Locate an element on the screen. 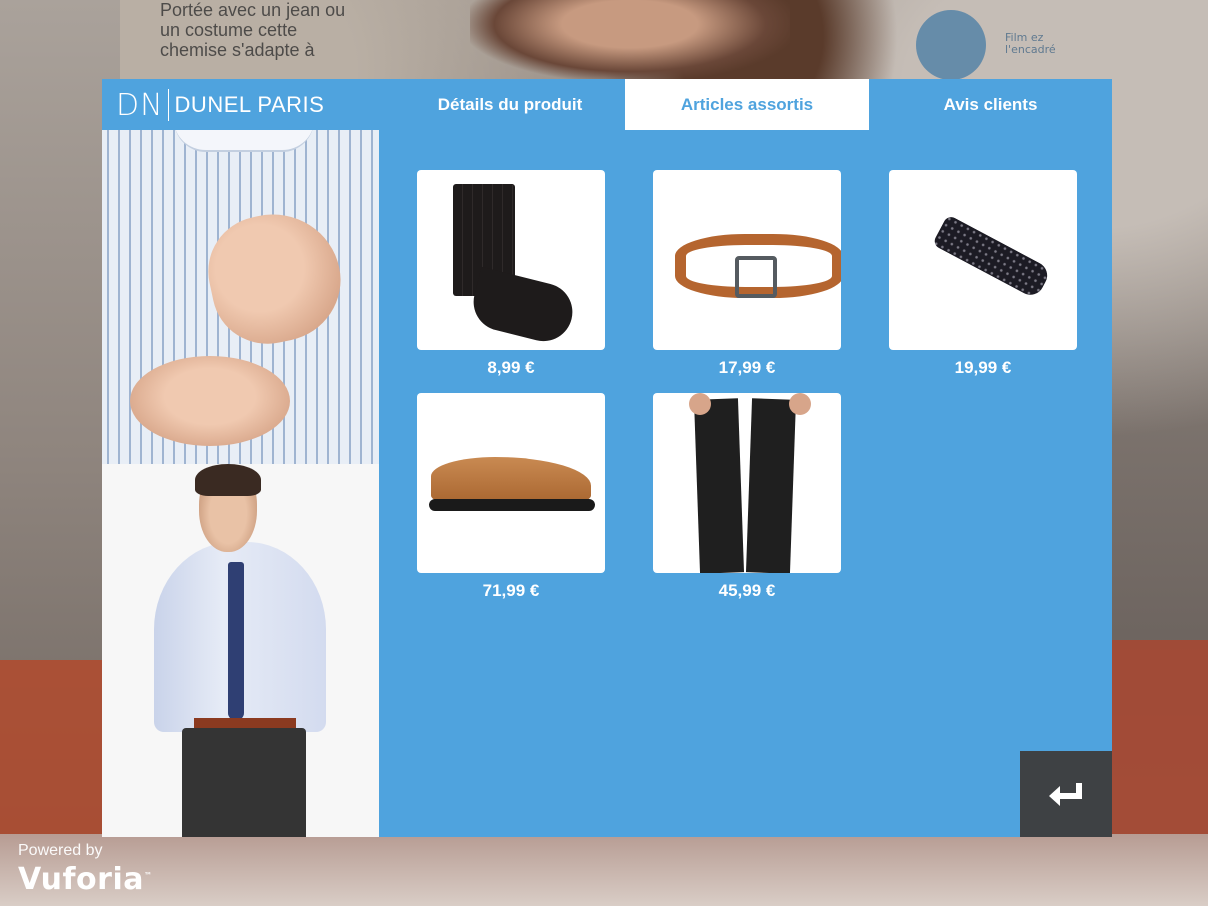 This screenshot has height=906, width=1208. product-price: 45,99 € is located at coordinates (747, 590).